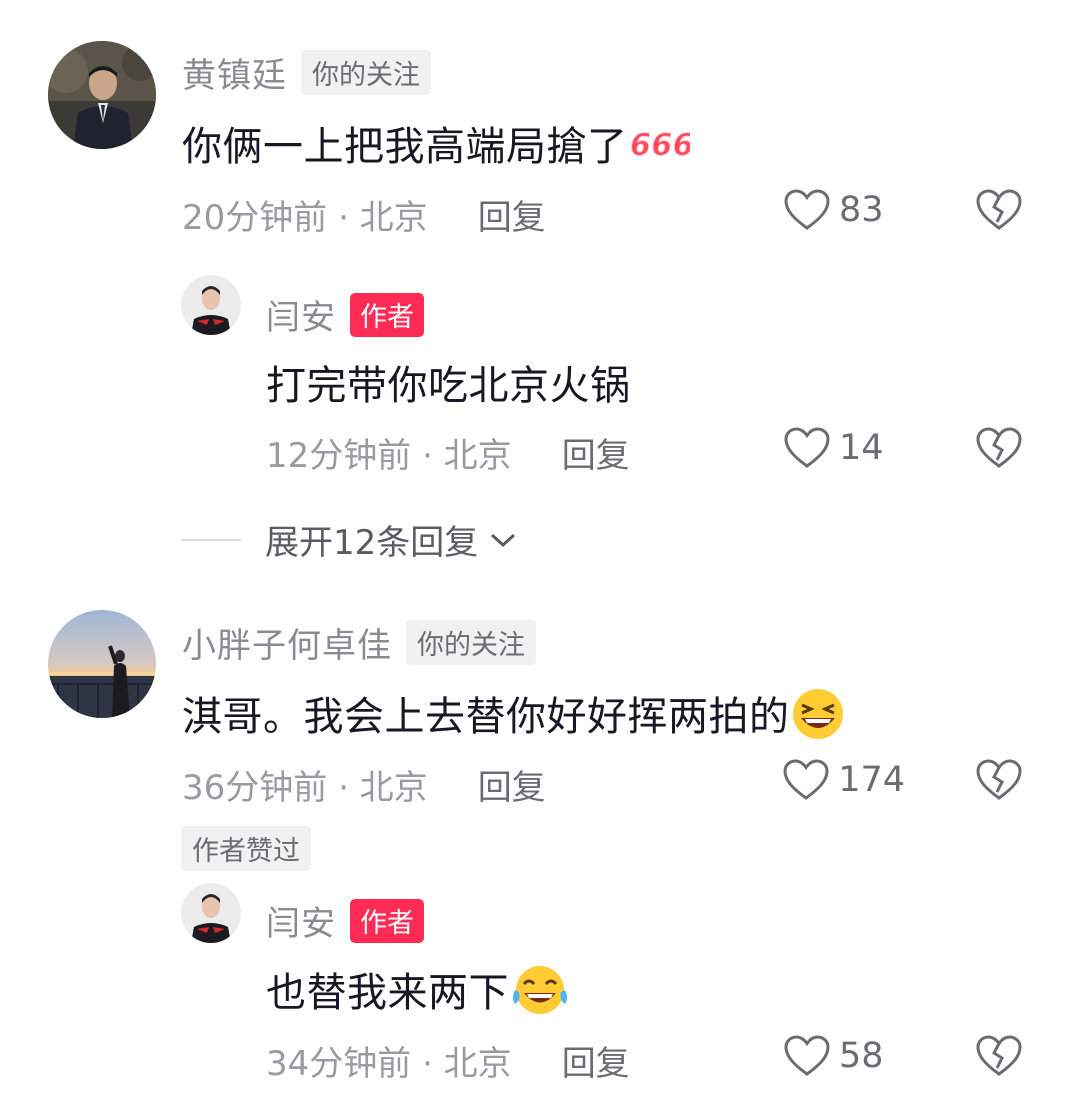  I want to click on avatar-huang-image, so click(102, 95).